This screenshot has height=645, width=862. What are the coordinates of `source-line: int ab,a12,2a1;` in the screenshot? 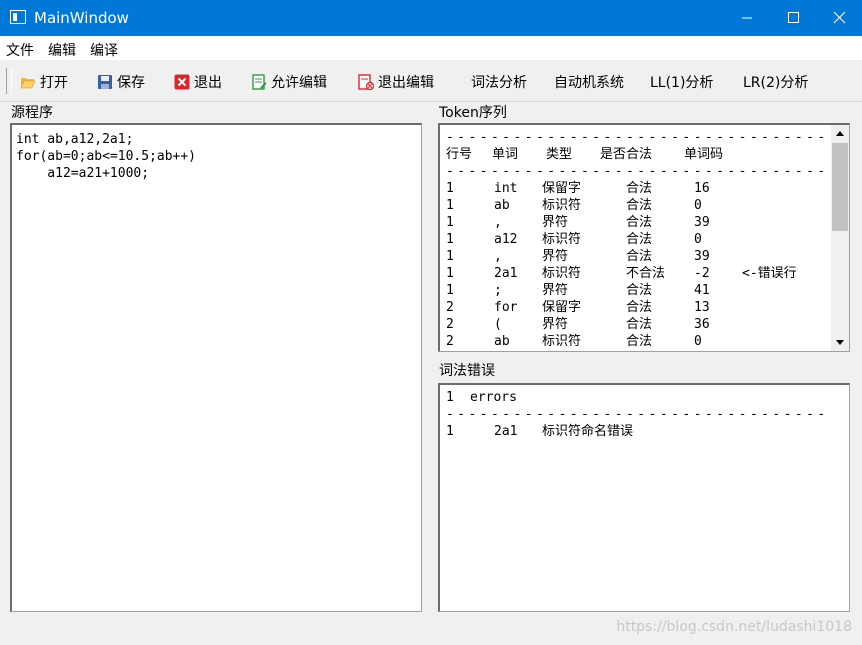 It's located at (75, 139).